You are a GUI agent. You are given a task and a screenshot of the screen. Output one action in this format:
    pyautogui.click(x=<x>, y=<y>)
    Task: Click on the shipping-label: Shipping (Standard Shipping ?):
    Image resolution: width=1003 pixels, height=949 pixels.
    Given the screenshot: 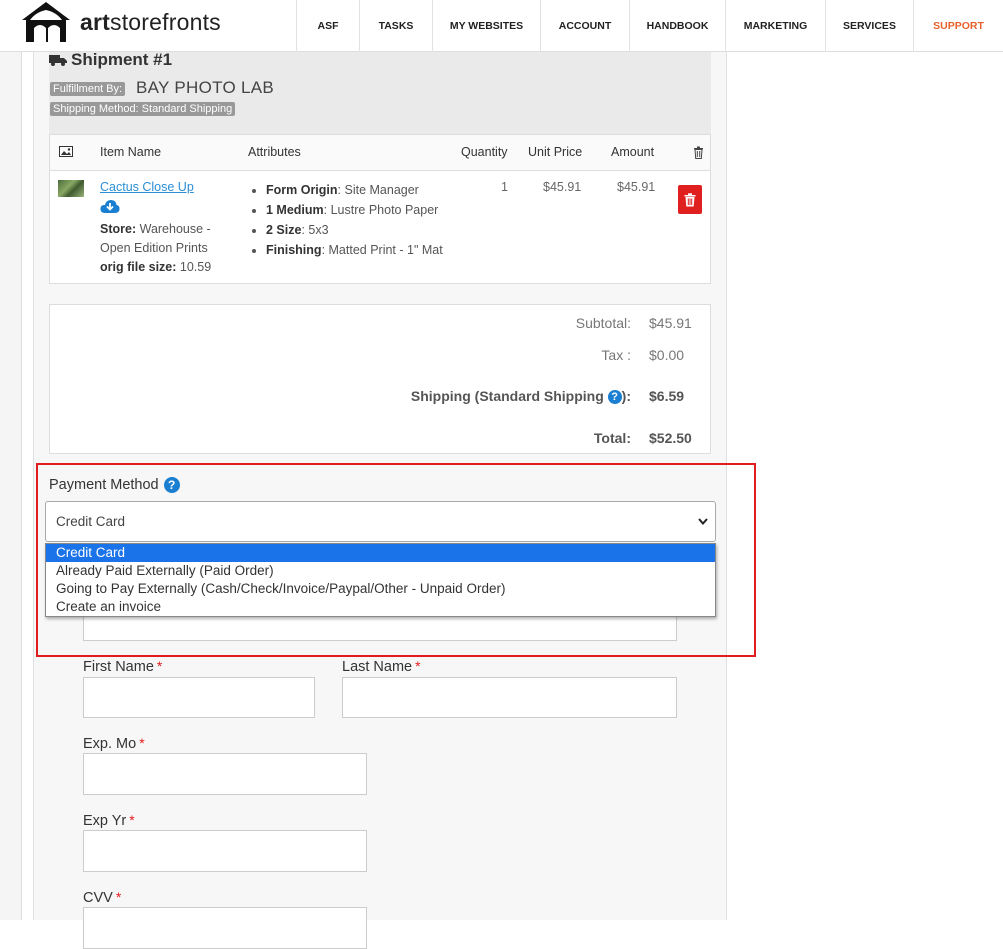 What is the action you would take?
    pyautogui.click(x=520, y=396)
    